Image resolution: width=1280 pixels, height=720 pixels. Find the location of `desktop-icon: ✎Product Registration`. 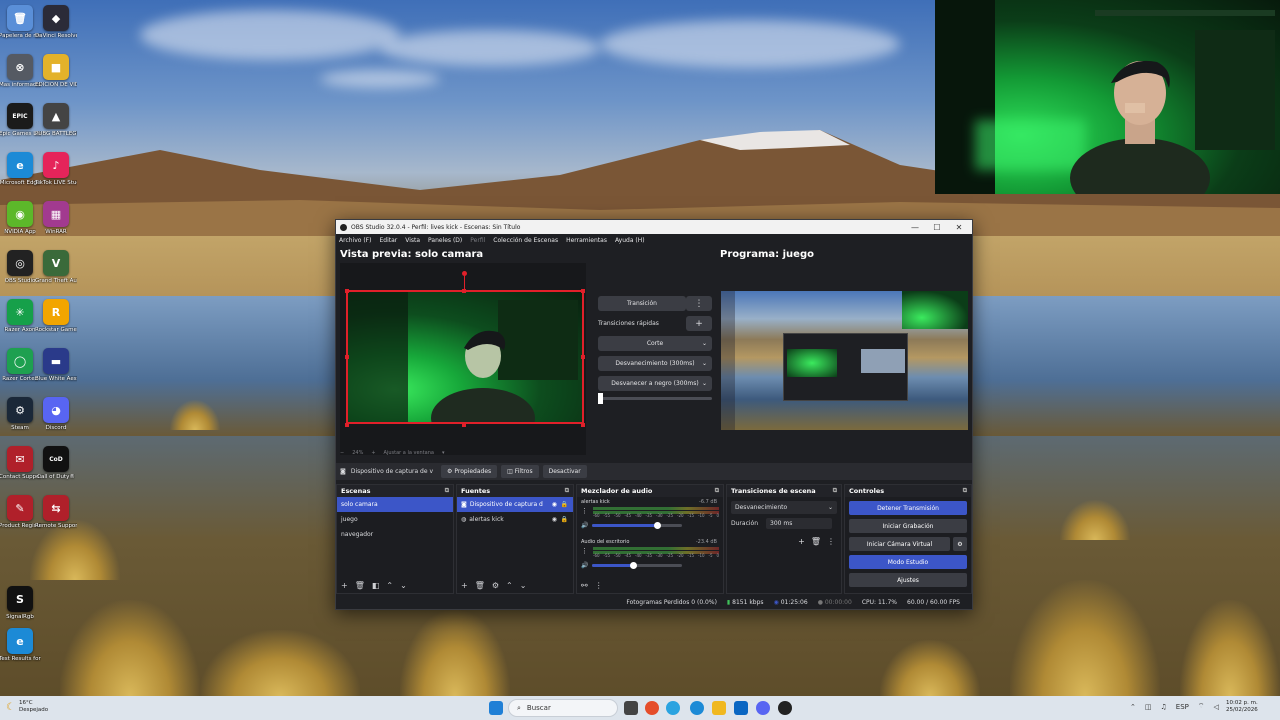

desktop-icon: ✎Product Registration is located at coordinates (20, 512).